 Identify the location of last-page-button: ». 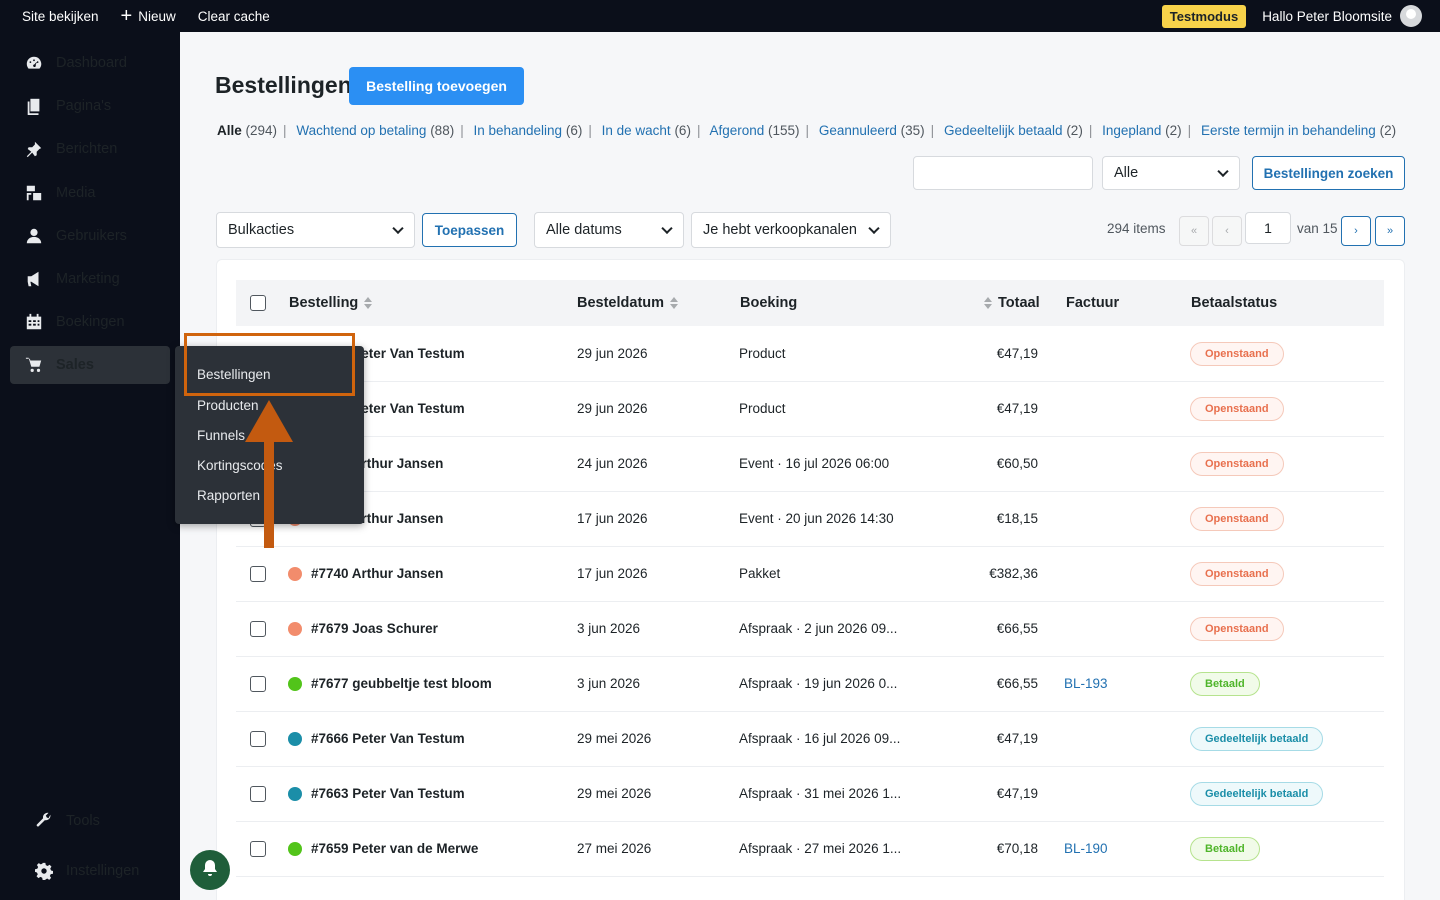
(1390, 231).